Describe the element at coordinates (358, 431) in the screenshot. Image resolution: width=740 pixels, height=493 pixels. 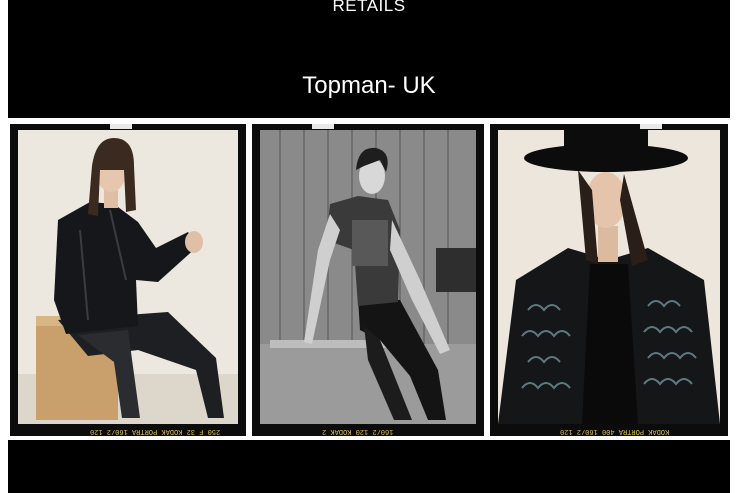
I see `film-edge-text: 160/2 120 KODAK 2` at that location.